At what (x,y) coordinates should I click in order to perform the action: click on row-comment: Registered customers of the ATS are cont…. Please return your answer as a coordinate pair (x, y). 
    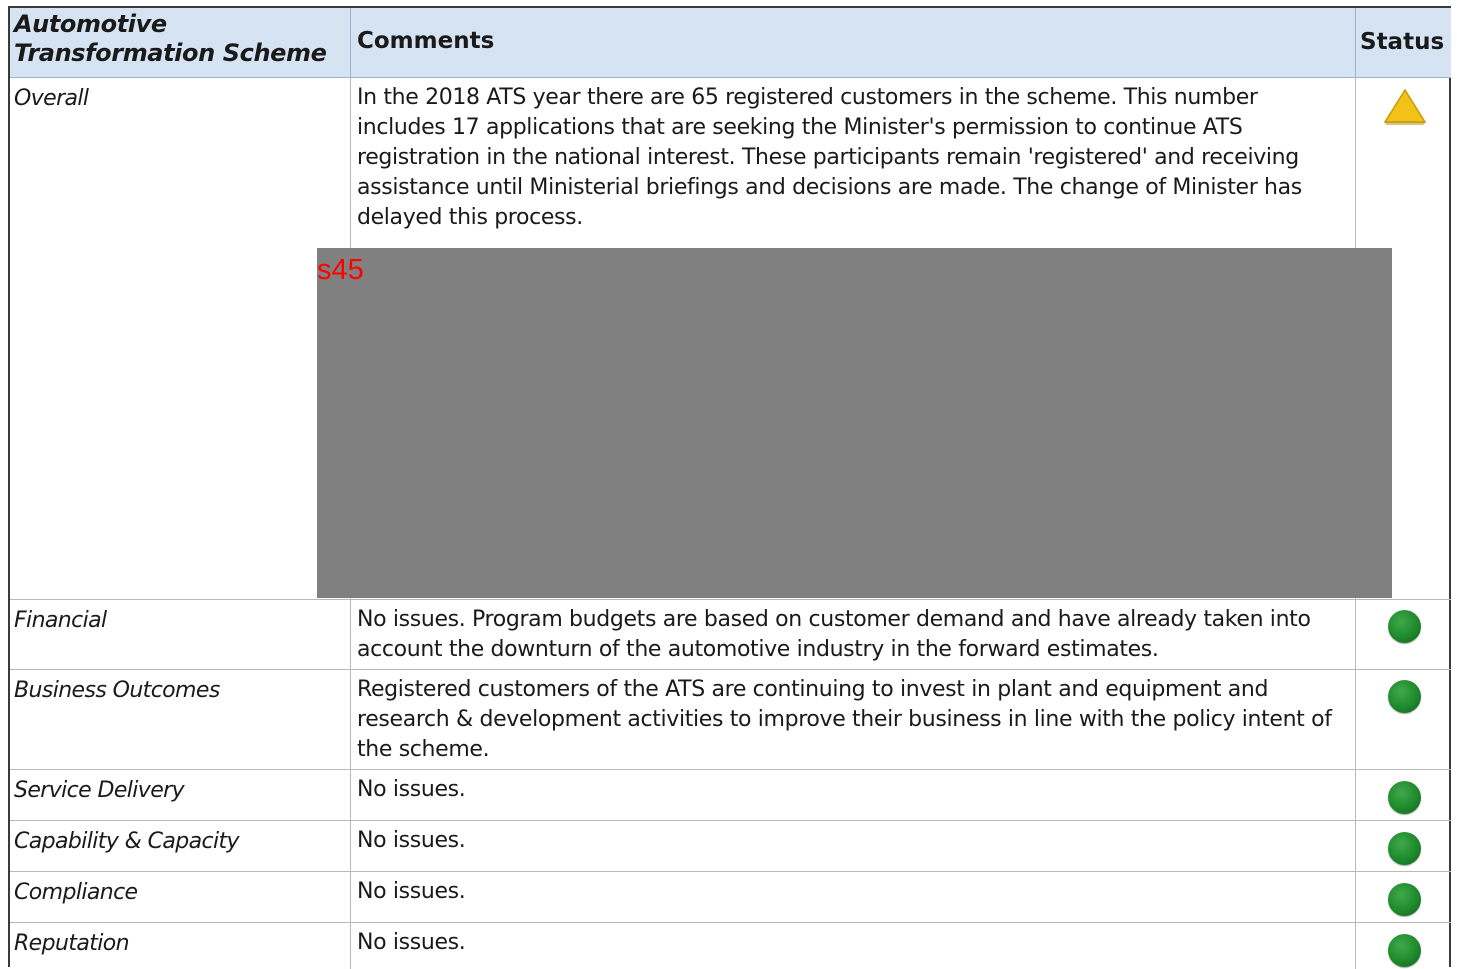
    Looking at the image, I should click on (844, 719).